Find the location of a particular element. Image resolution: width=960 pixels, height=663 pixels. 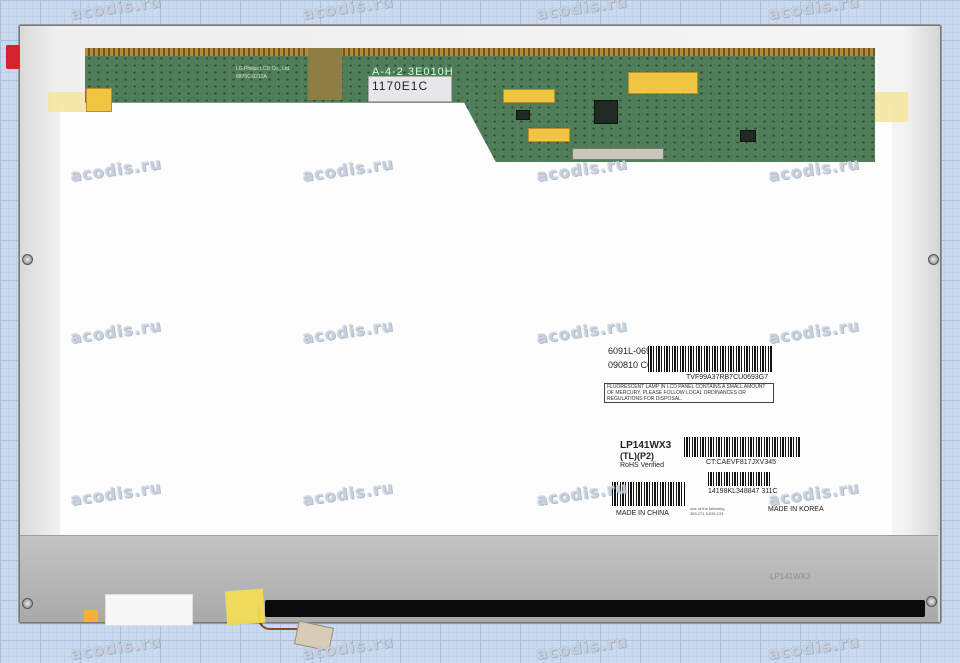

pcb-label-code: 1170E1C is located at coordinates (400, 86).